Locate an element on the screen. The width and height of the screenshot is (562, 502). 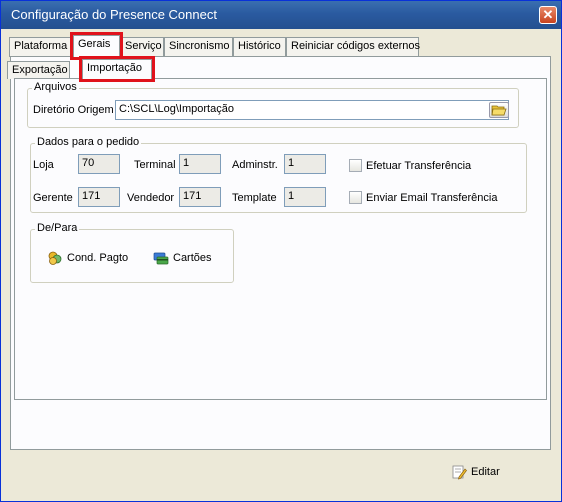
gerente-label: Gerente is located at coordinates (53, 198).